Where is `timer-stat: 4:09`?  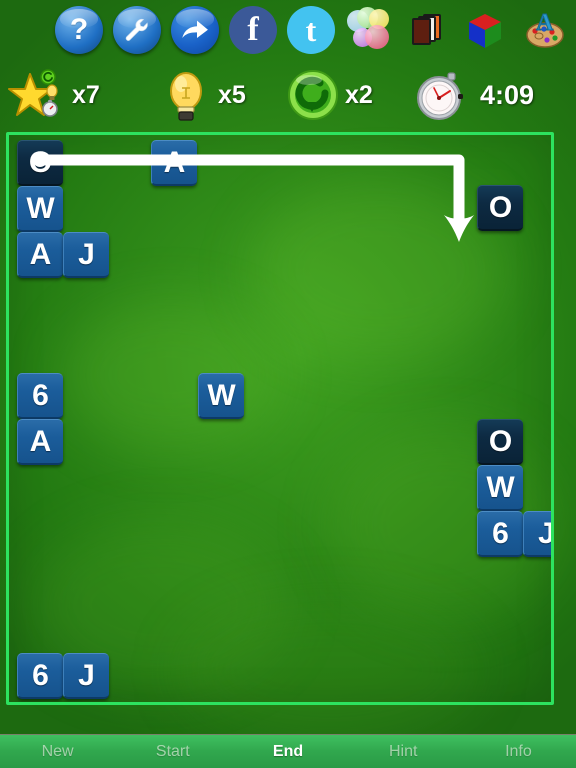
timer-stat: 4:09 is located at coordinates (473, 95).